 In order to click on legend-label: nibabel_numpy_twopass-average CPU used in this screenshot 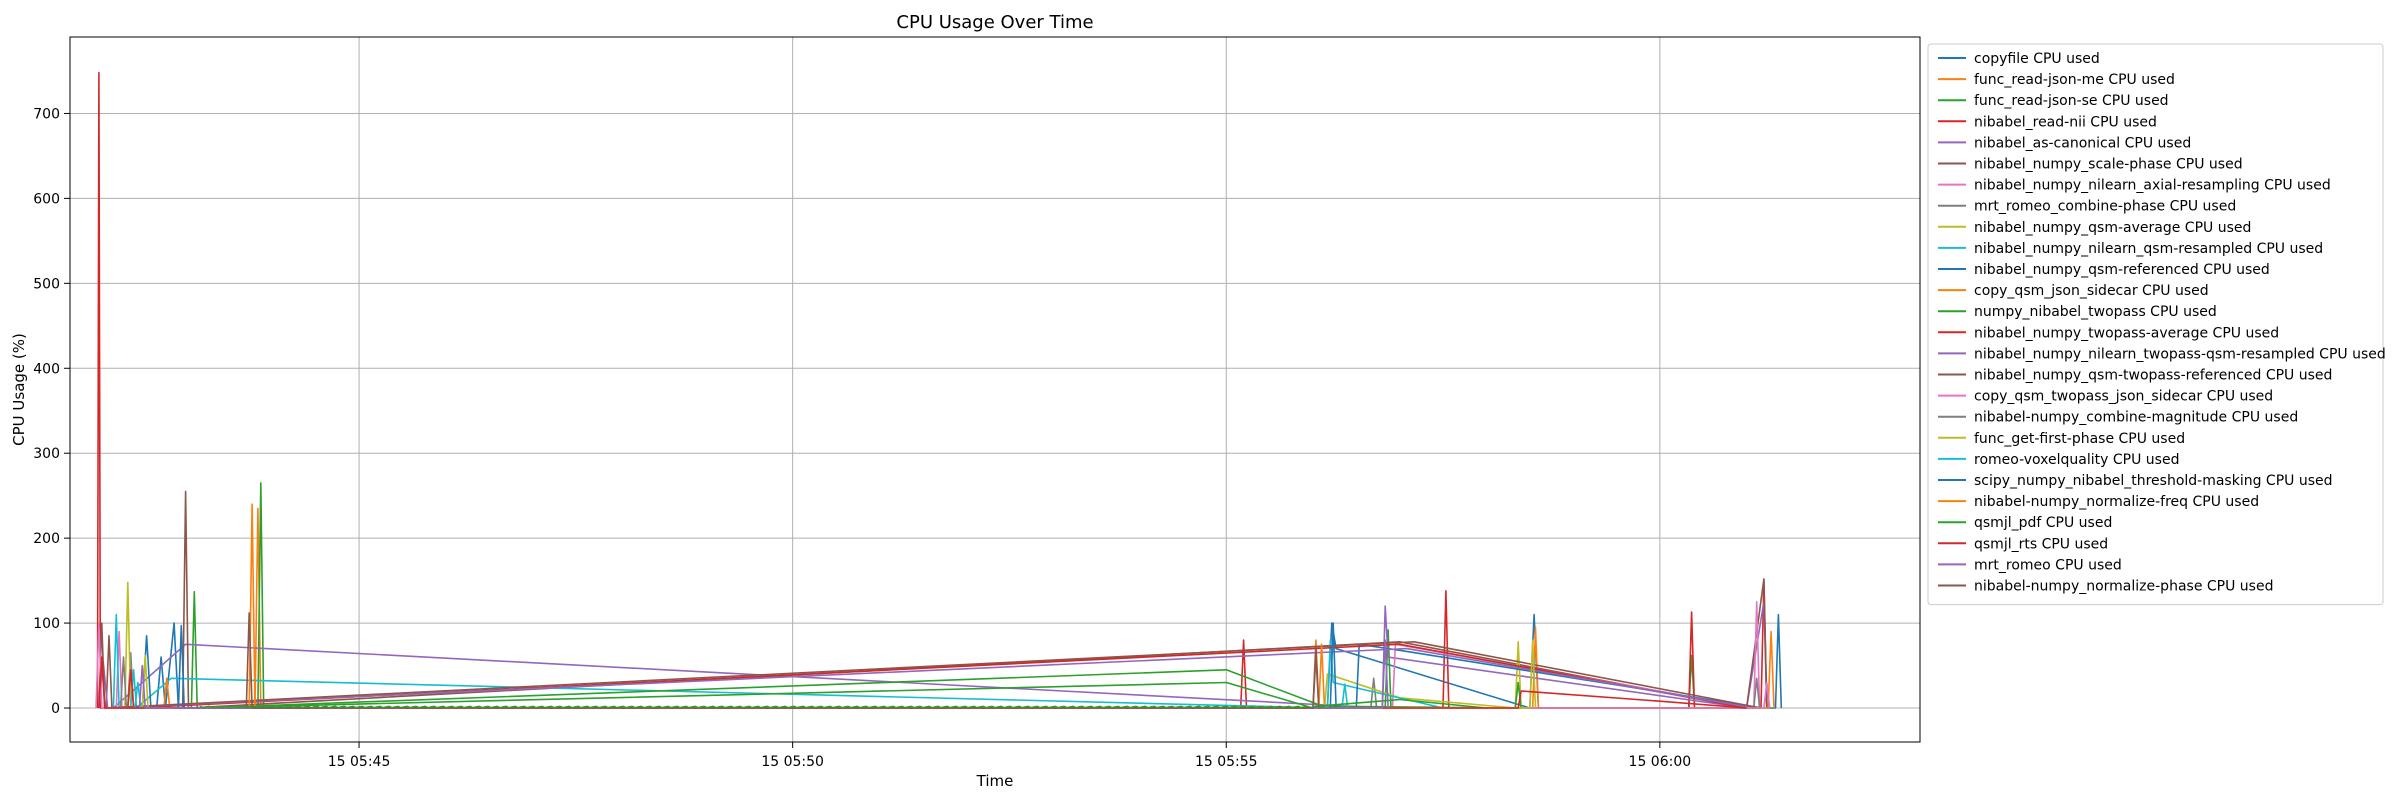, I will do `click(2126, 333)`.